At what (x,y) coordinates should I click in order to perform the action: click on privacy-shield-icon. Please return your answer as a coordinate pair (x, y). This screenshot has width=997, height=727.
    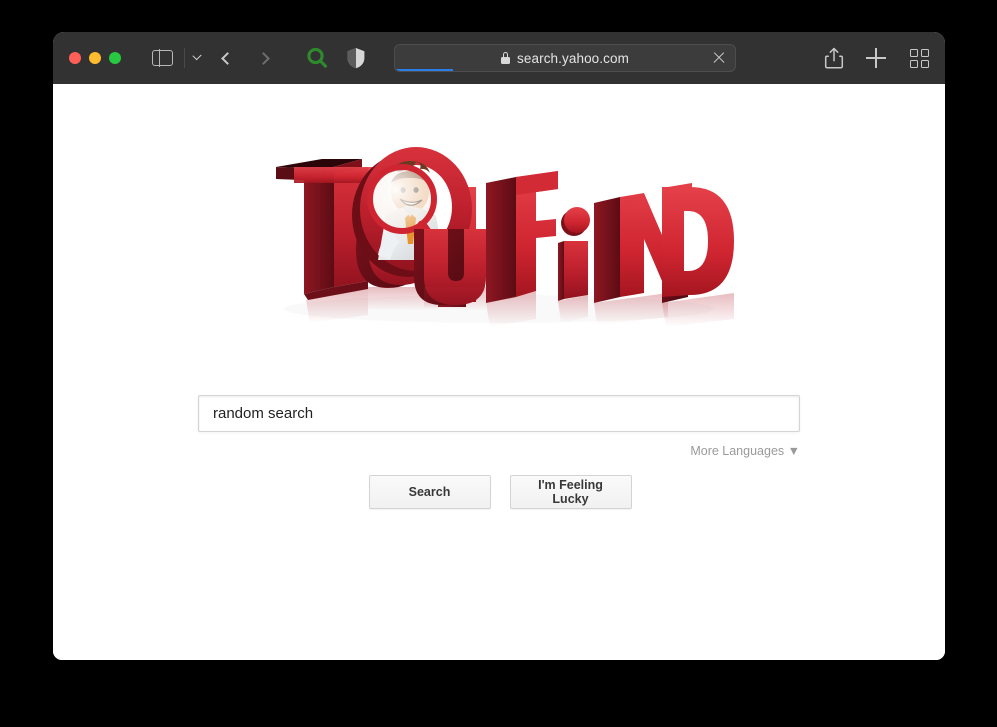
    Looking at the image, I should click on (356, 58).